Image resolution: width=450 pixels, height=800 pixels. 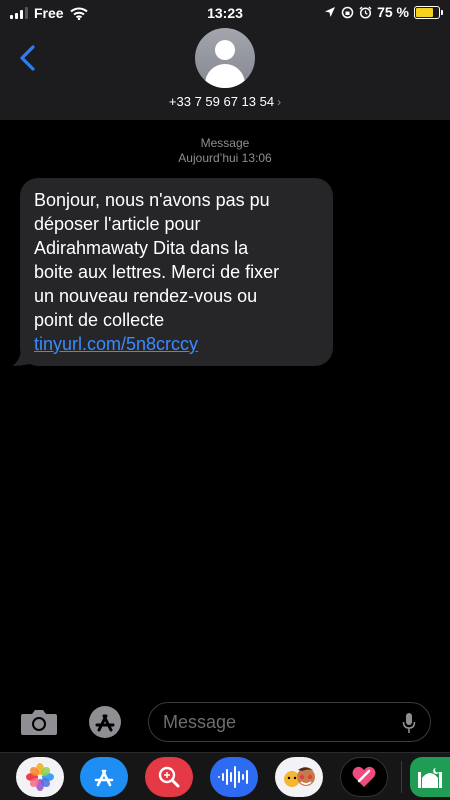 I want to click on alarm-icon, so click(x=365, y=12).